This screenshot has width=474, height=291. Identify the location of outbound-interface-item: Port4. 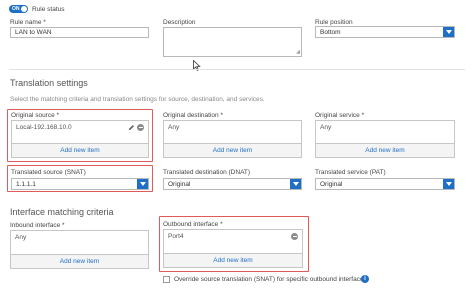
(176, 236).